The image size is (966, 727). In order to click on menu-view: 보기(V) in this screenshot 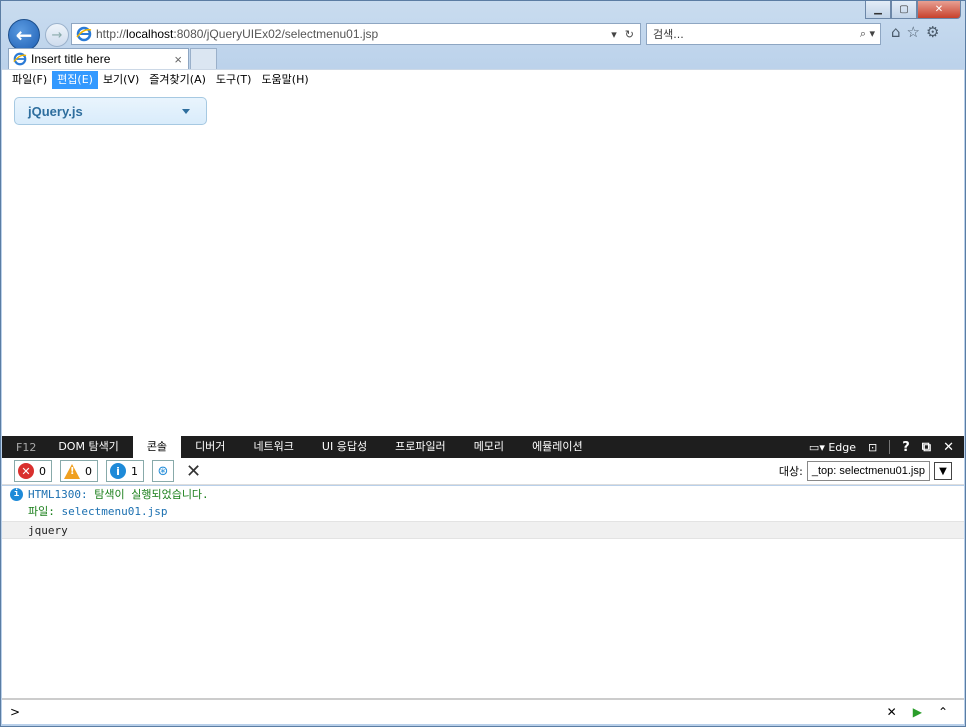, I will do `click(121, 80)`.